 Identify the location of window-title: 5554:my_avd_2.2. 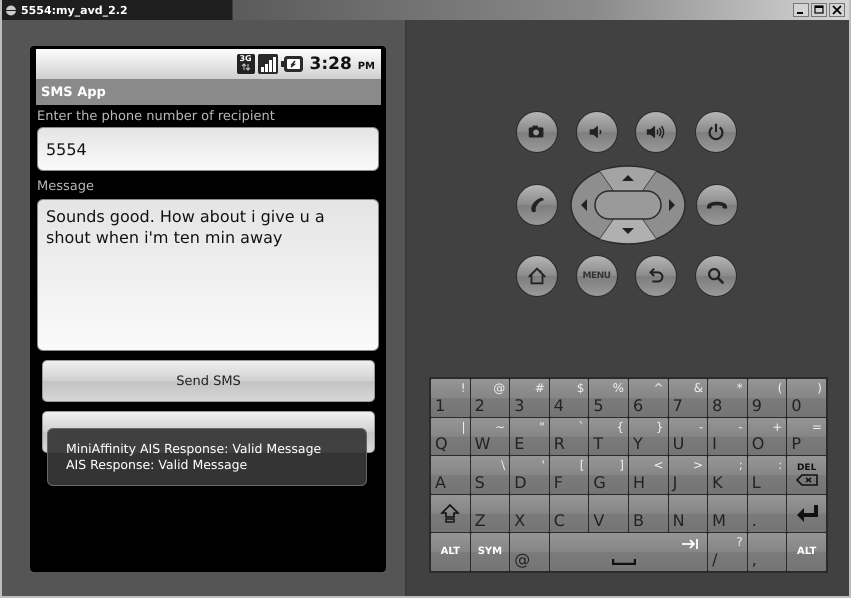
(74, 10).